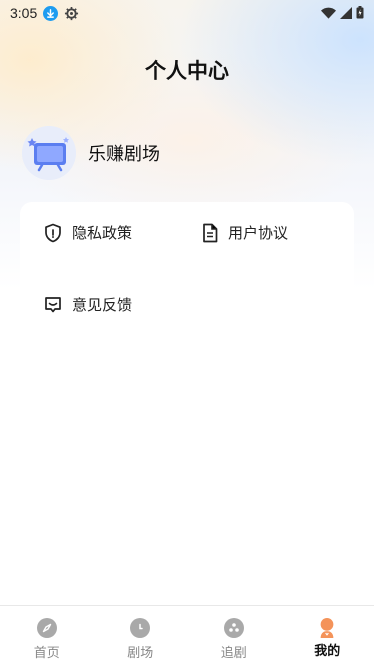  Describe the element at coordinates (233, 628) in the screenshot. I see `film-reel-icon` at that location.